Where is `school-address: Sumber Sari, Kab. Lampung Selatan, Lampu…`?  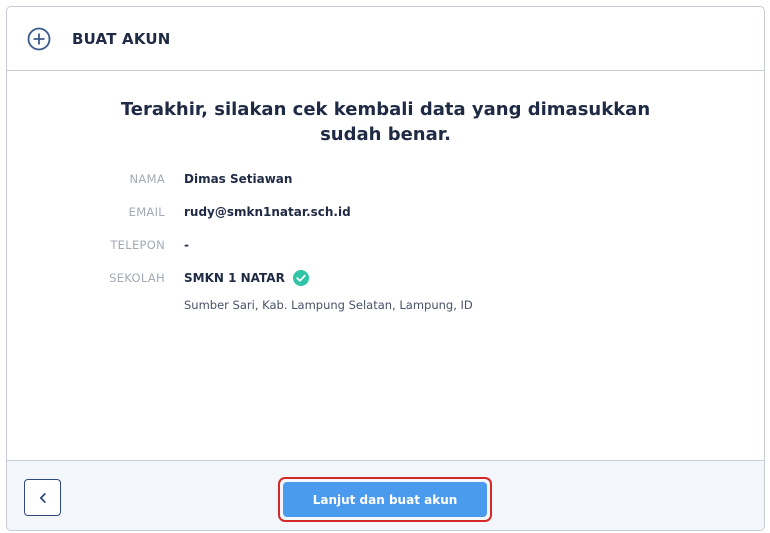 school-address: Sumber Sari, Kab. Lampung Selatan, Lampu… is located at coordinates (328, 305).